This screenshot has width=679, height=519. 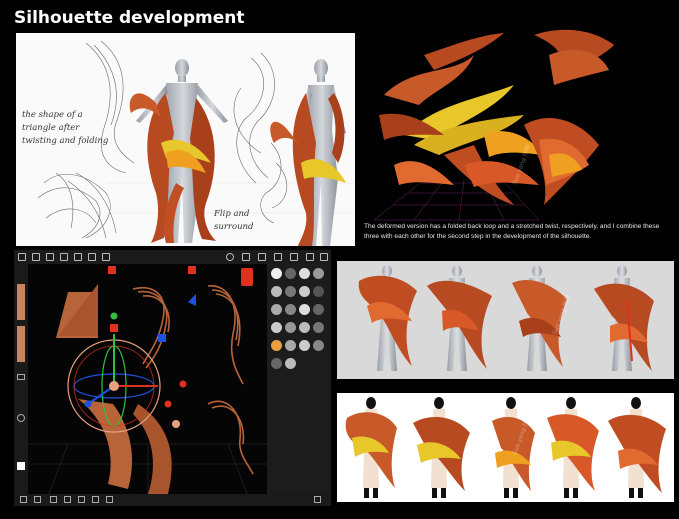 I want to click on pressure-icon, so click(x=21, y=377).